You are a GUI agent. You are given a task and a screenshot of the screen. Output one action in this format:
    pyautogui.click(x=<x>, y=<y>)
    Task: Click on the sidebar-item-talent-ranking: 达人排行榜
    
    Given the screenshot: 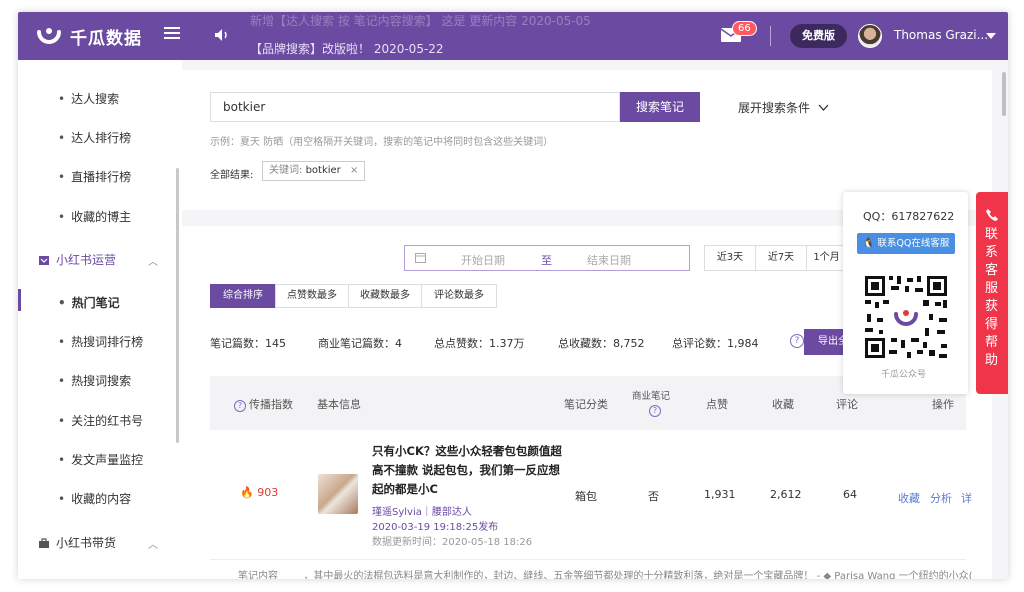 What is the action you would take?
    pyautogui.click(x=94, y=137)
    